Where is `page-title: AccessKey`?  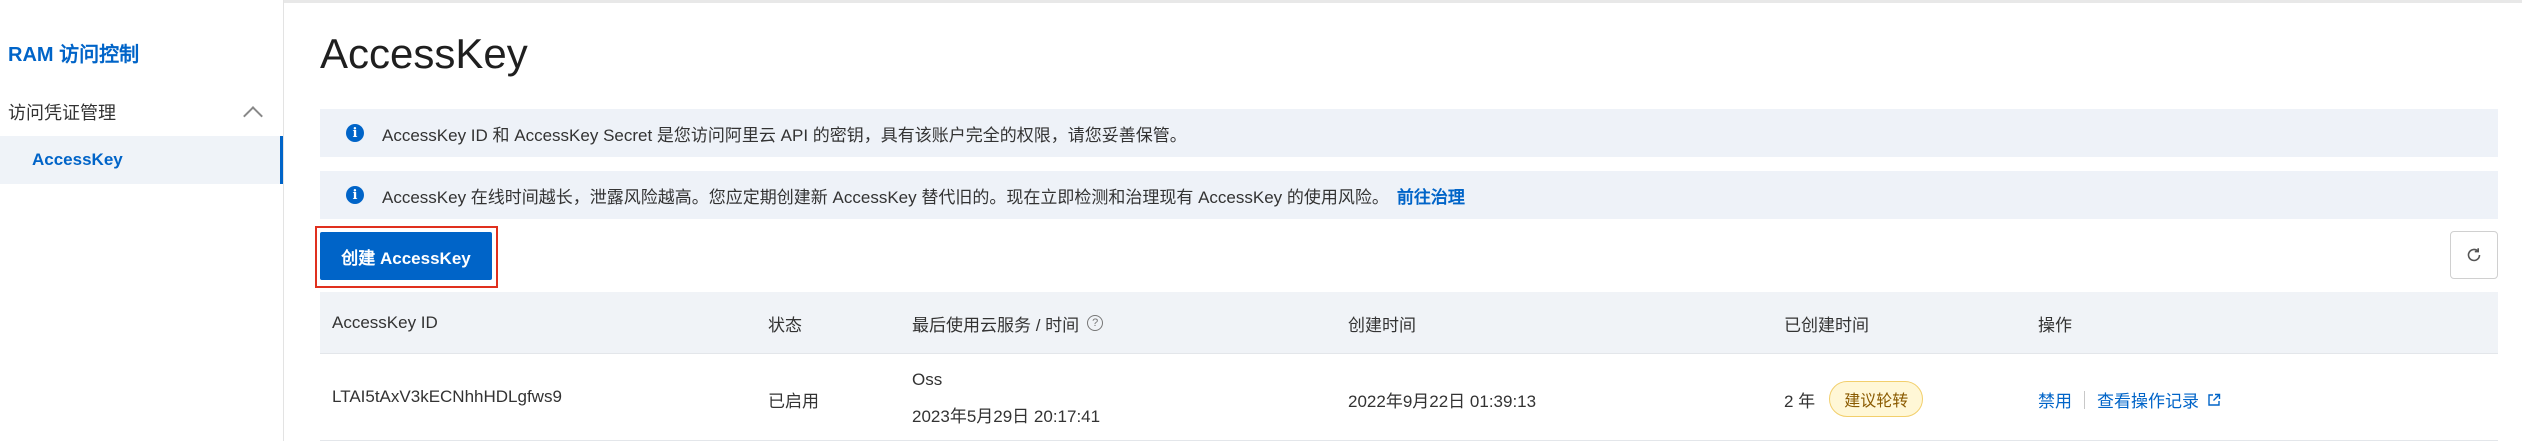 page-title: AccessKey is located at coordinates (424, 53).